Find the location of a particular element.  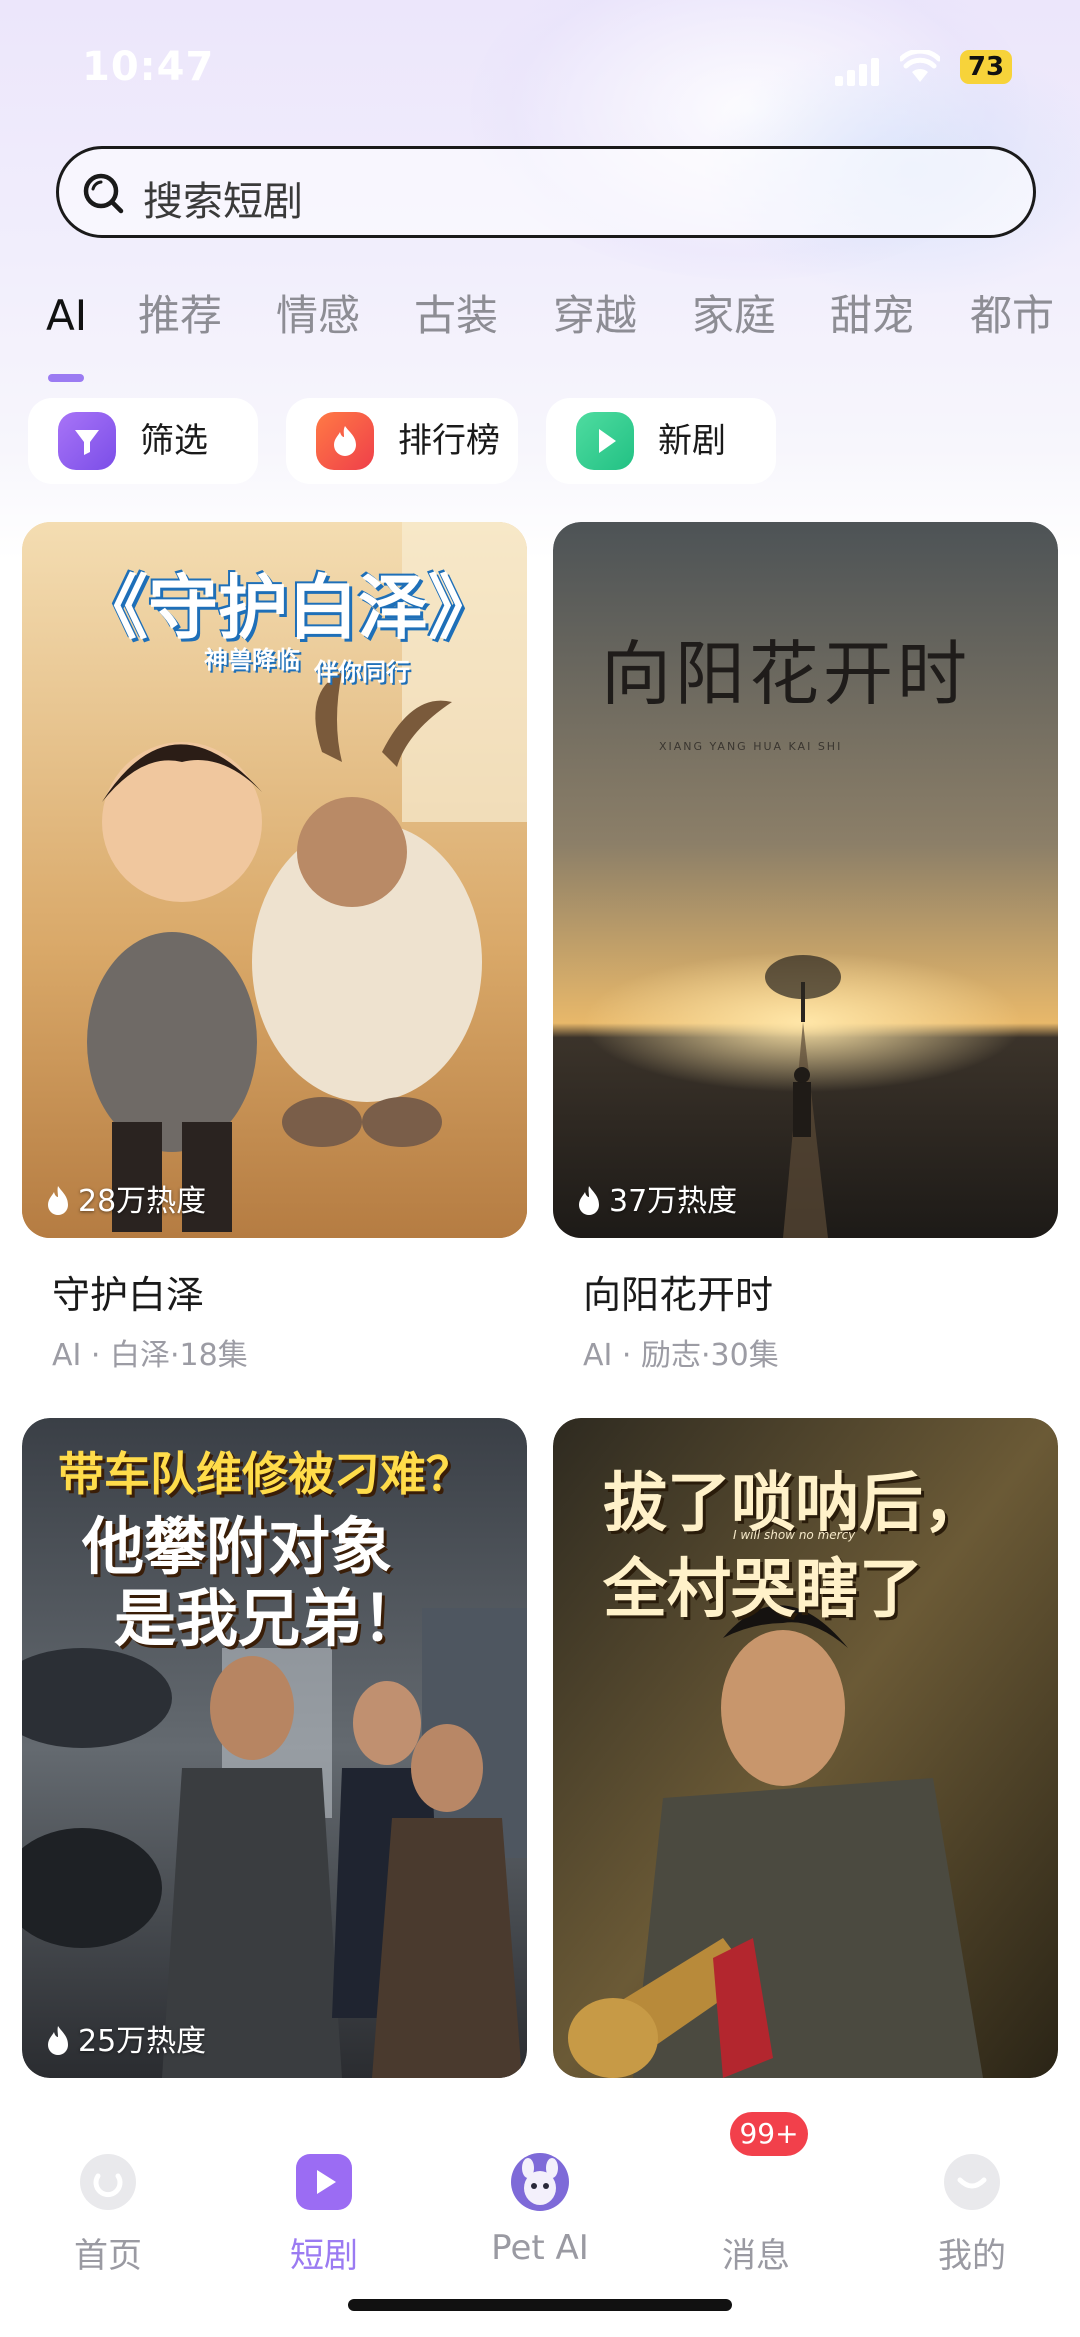

nav-drama: 短剧 is located at coordinates (324, 2212).